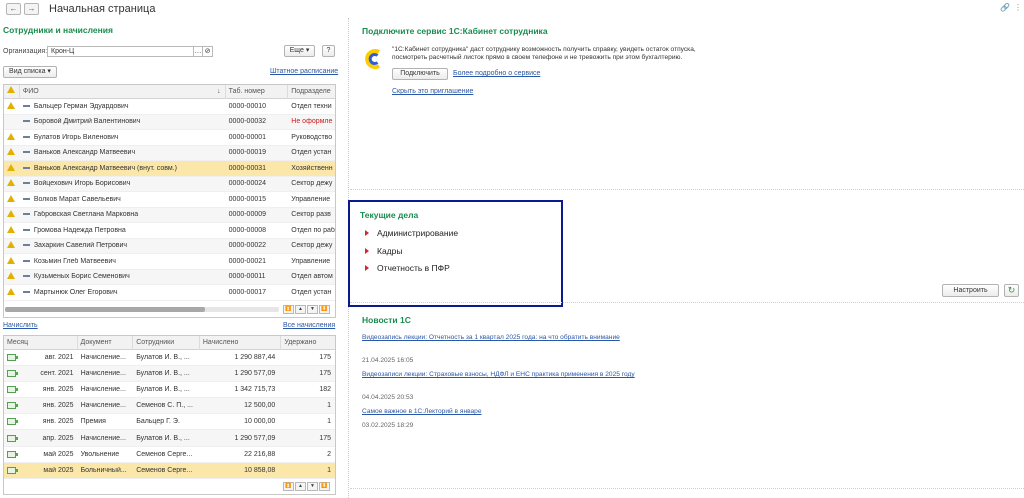 This screenshot has height=498, width=1024. I want to click on view-list-label: Вид списка, so click(27, 71).